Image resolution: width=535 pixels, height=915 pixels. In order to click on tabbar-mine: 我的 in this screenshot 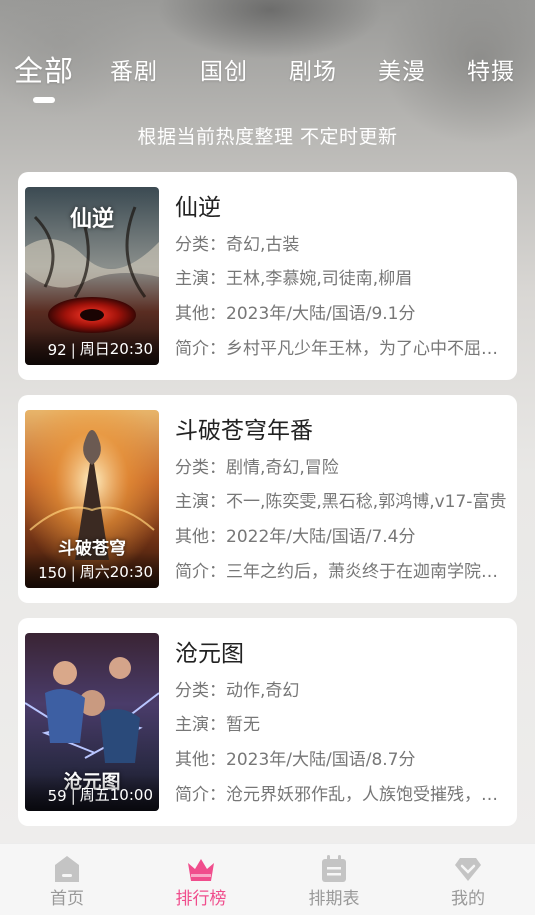, I will do `click(468, 879)`.